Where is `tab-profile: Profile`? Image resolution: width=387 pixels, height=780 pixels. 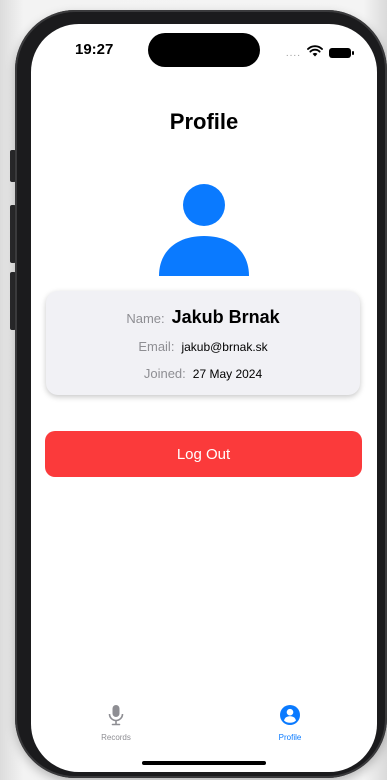 tab-profile: Profile is located at coordinates (290, 723).